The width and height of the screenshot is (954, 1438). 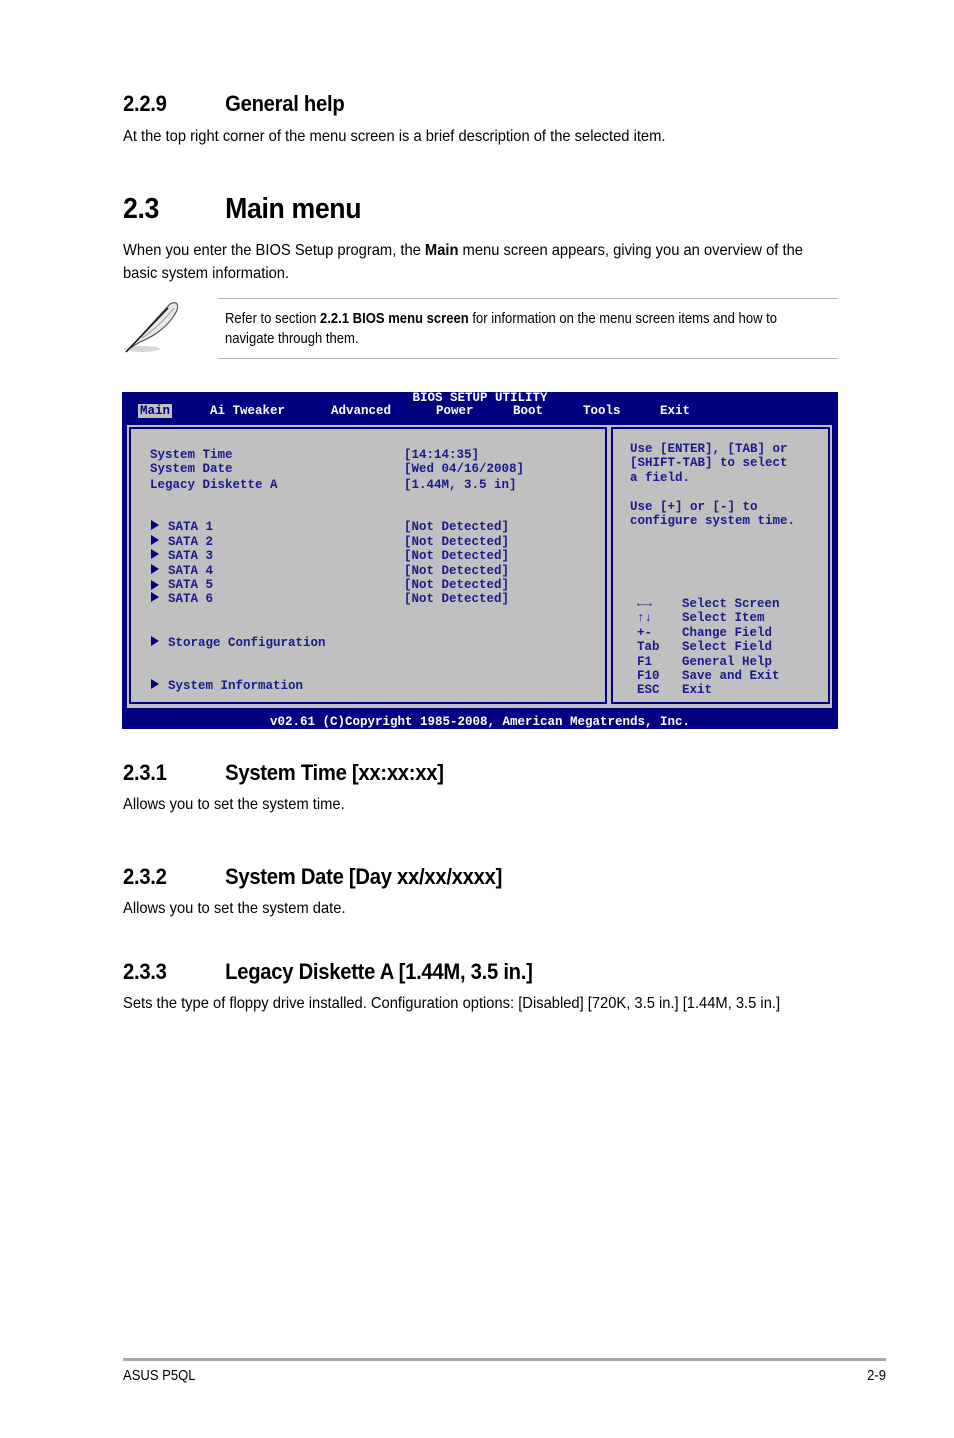 I want to click on help-line: [SHIFT-TAB] to select, so click(x=709, y=463).